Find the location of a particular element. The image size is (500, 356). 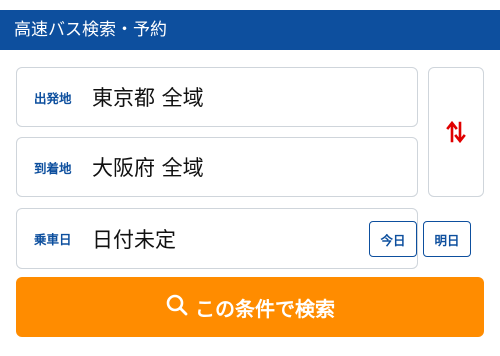

search-icon is located at coordinates (180, 307).